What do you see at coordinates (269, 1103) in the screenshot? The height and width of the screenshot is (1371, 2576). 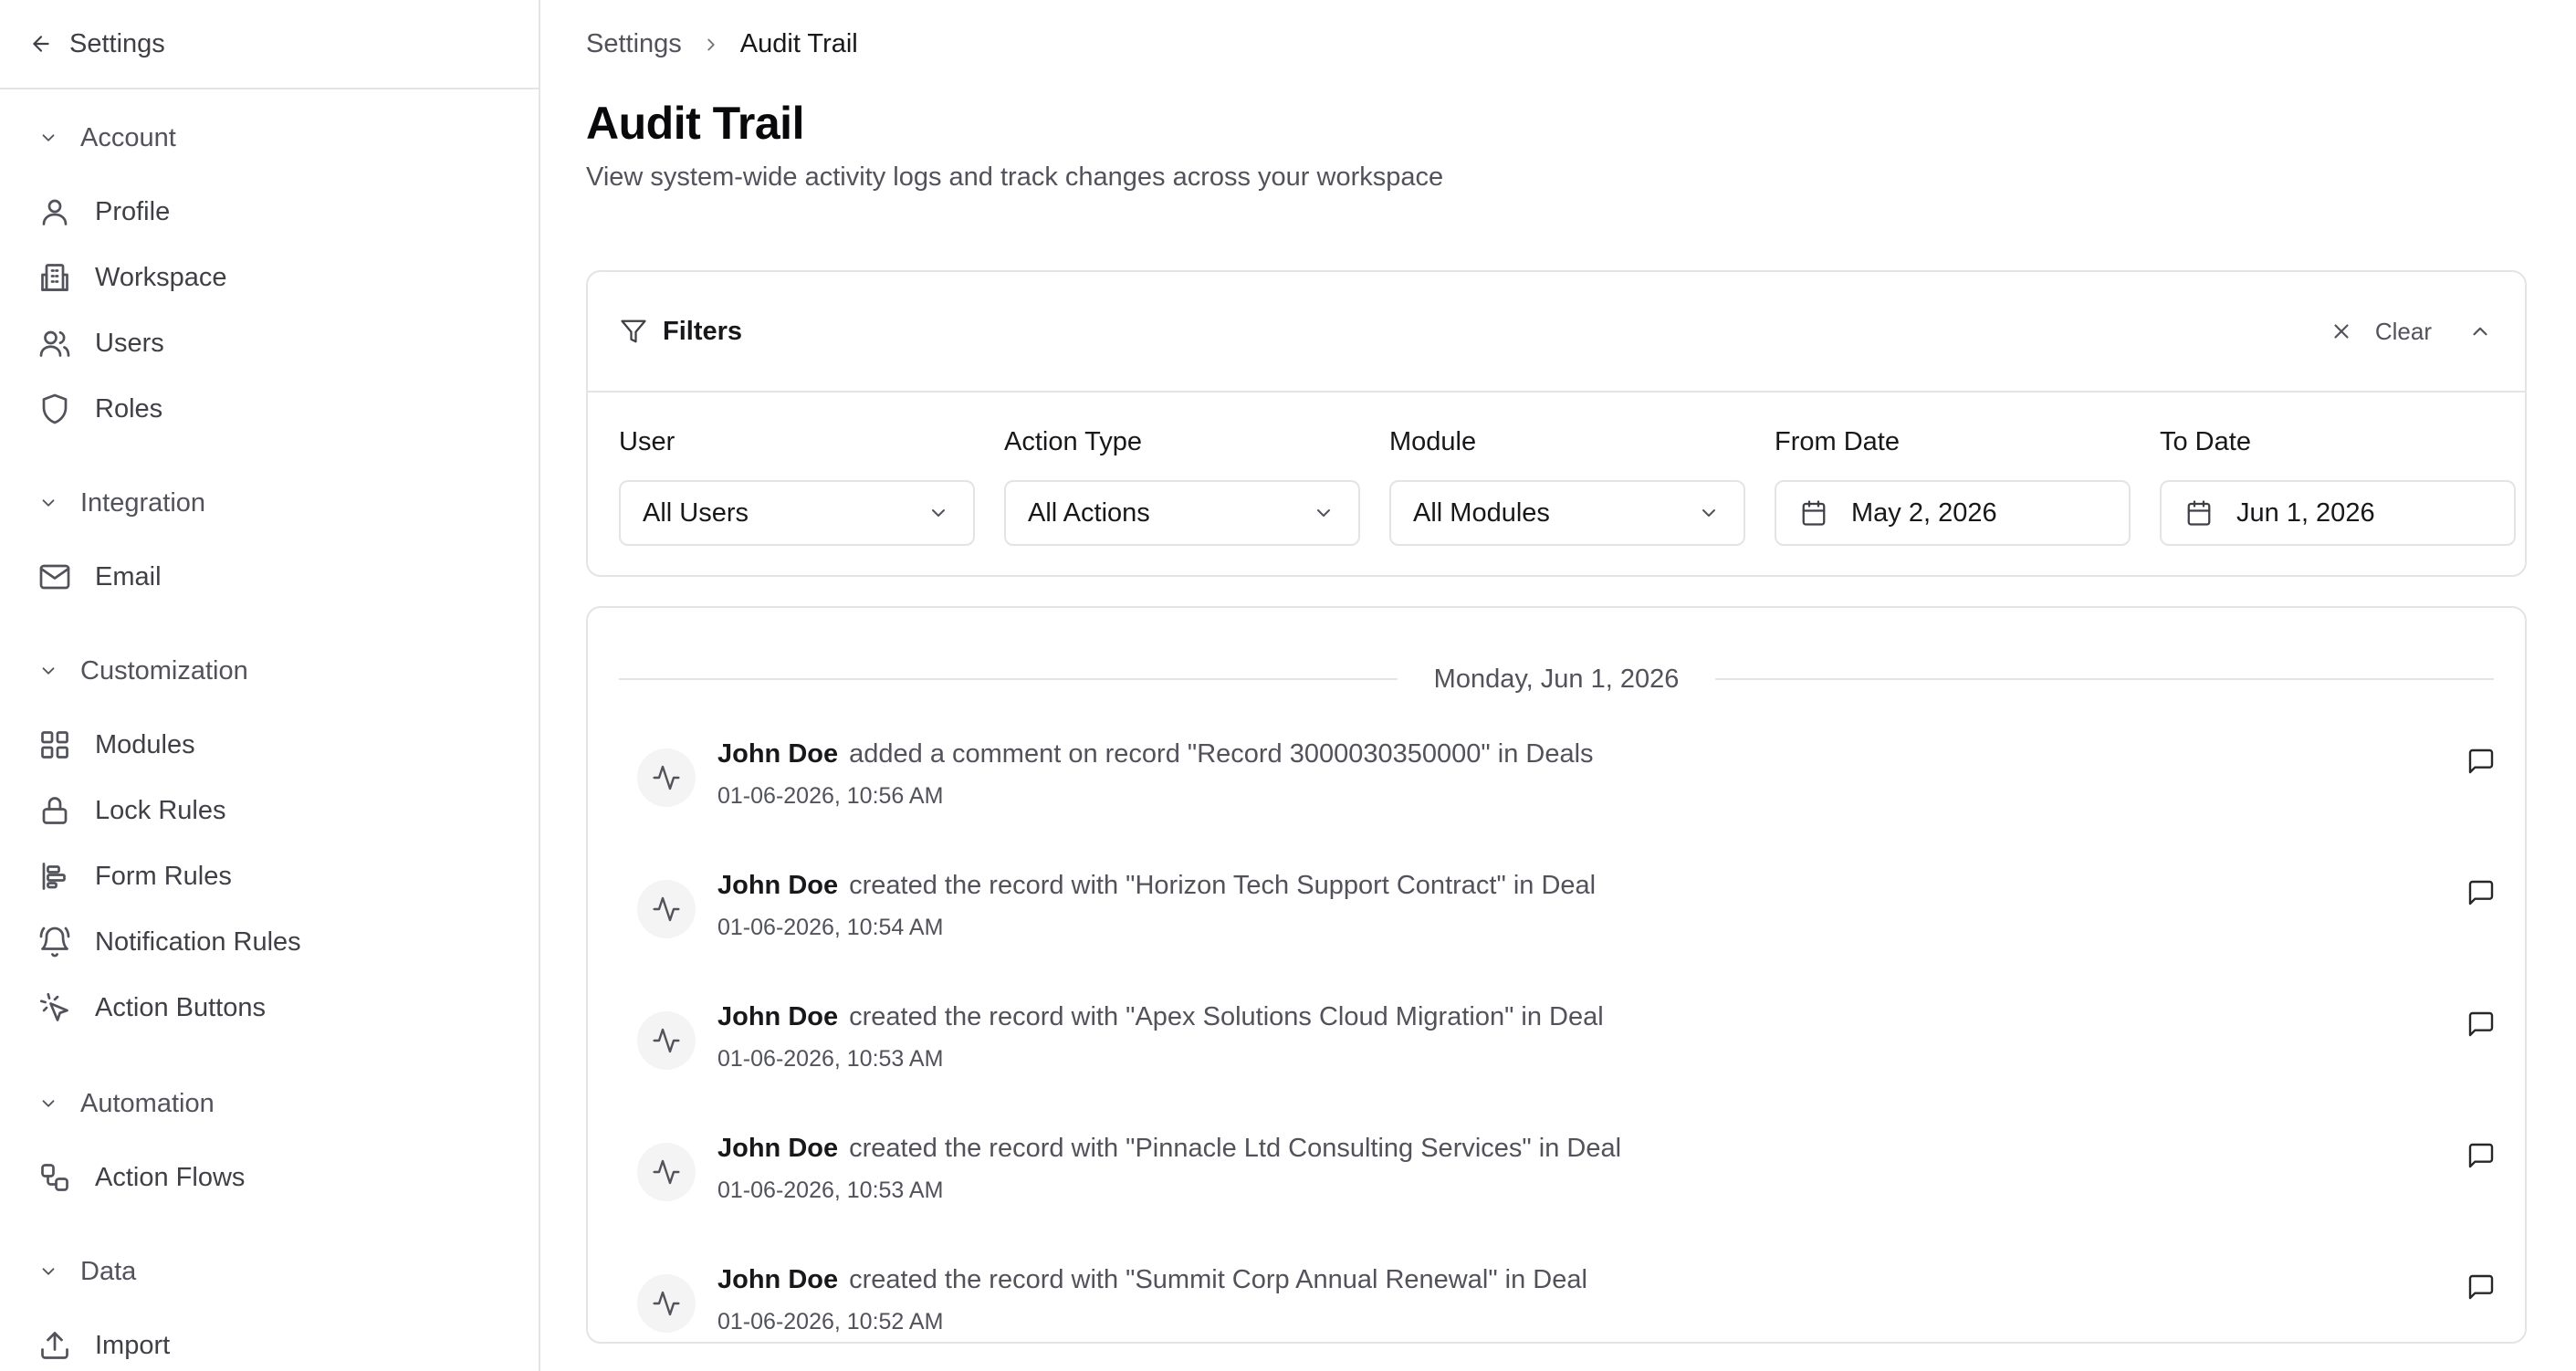 I see `sidebar-group-header-automation: Automation` at bounding box center [269, 1103].